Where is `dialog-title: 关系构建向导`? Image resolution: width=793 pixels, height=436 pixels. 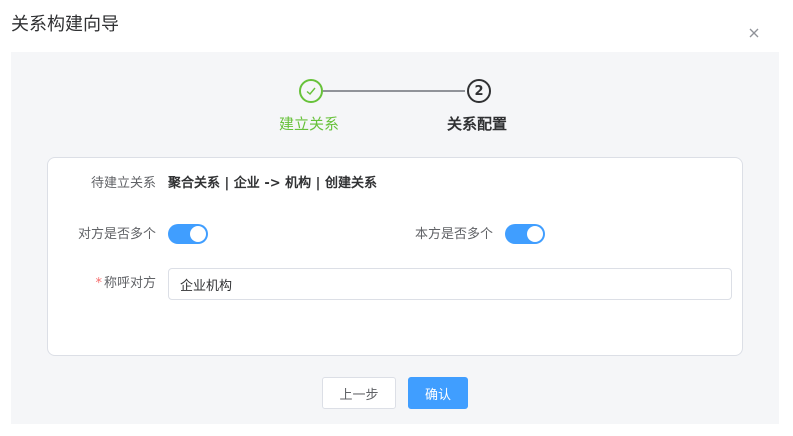
dialog-title: 关系构建向导 is located at coordinates (65, 24).